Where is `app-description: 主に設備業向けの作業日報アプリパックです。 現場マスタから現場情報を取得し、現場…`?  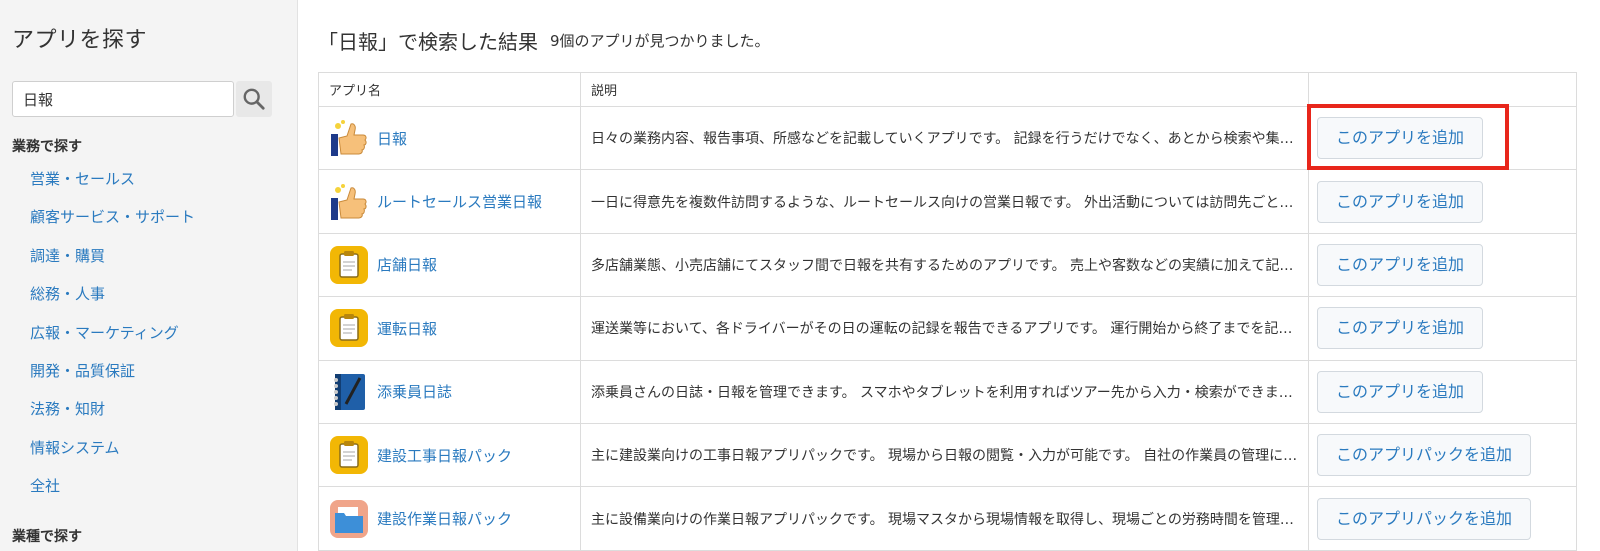
app-description: 主に設備業向けの作業日報アプリパックです。 現場マスタから現場情報を取得し、現場… is located at coordinates (944, 519).